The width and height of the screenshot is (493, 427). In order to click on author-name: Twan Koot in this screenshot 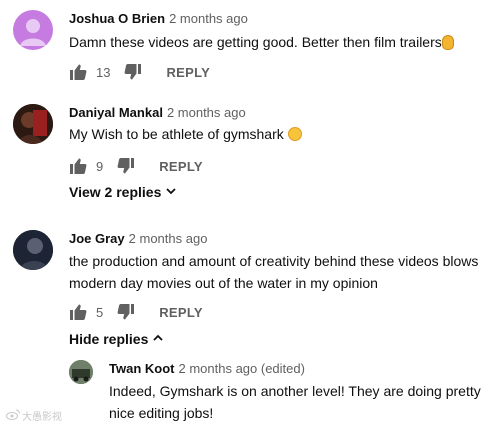, I will do `click(141, 368)`.